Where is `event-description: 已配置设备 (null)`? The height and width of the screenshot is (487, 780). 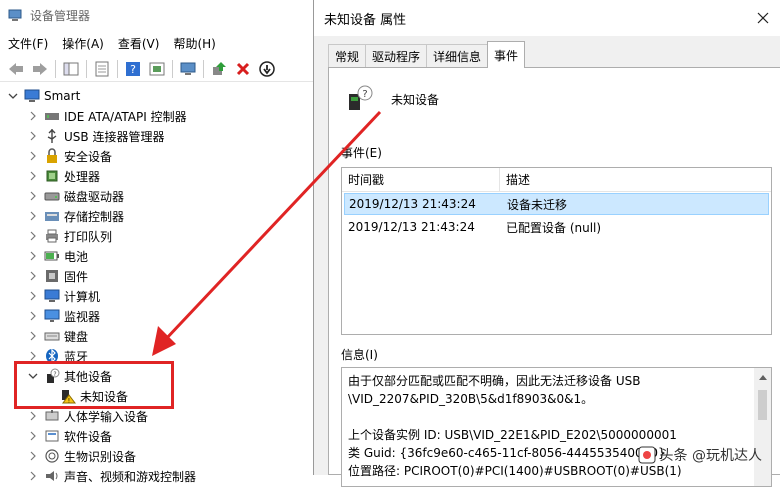
event-description: 已配置设备 (null) is located at coordinates (554, 227).